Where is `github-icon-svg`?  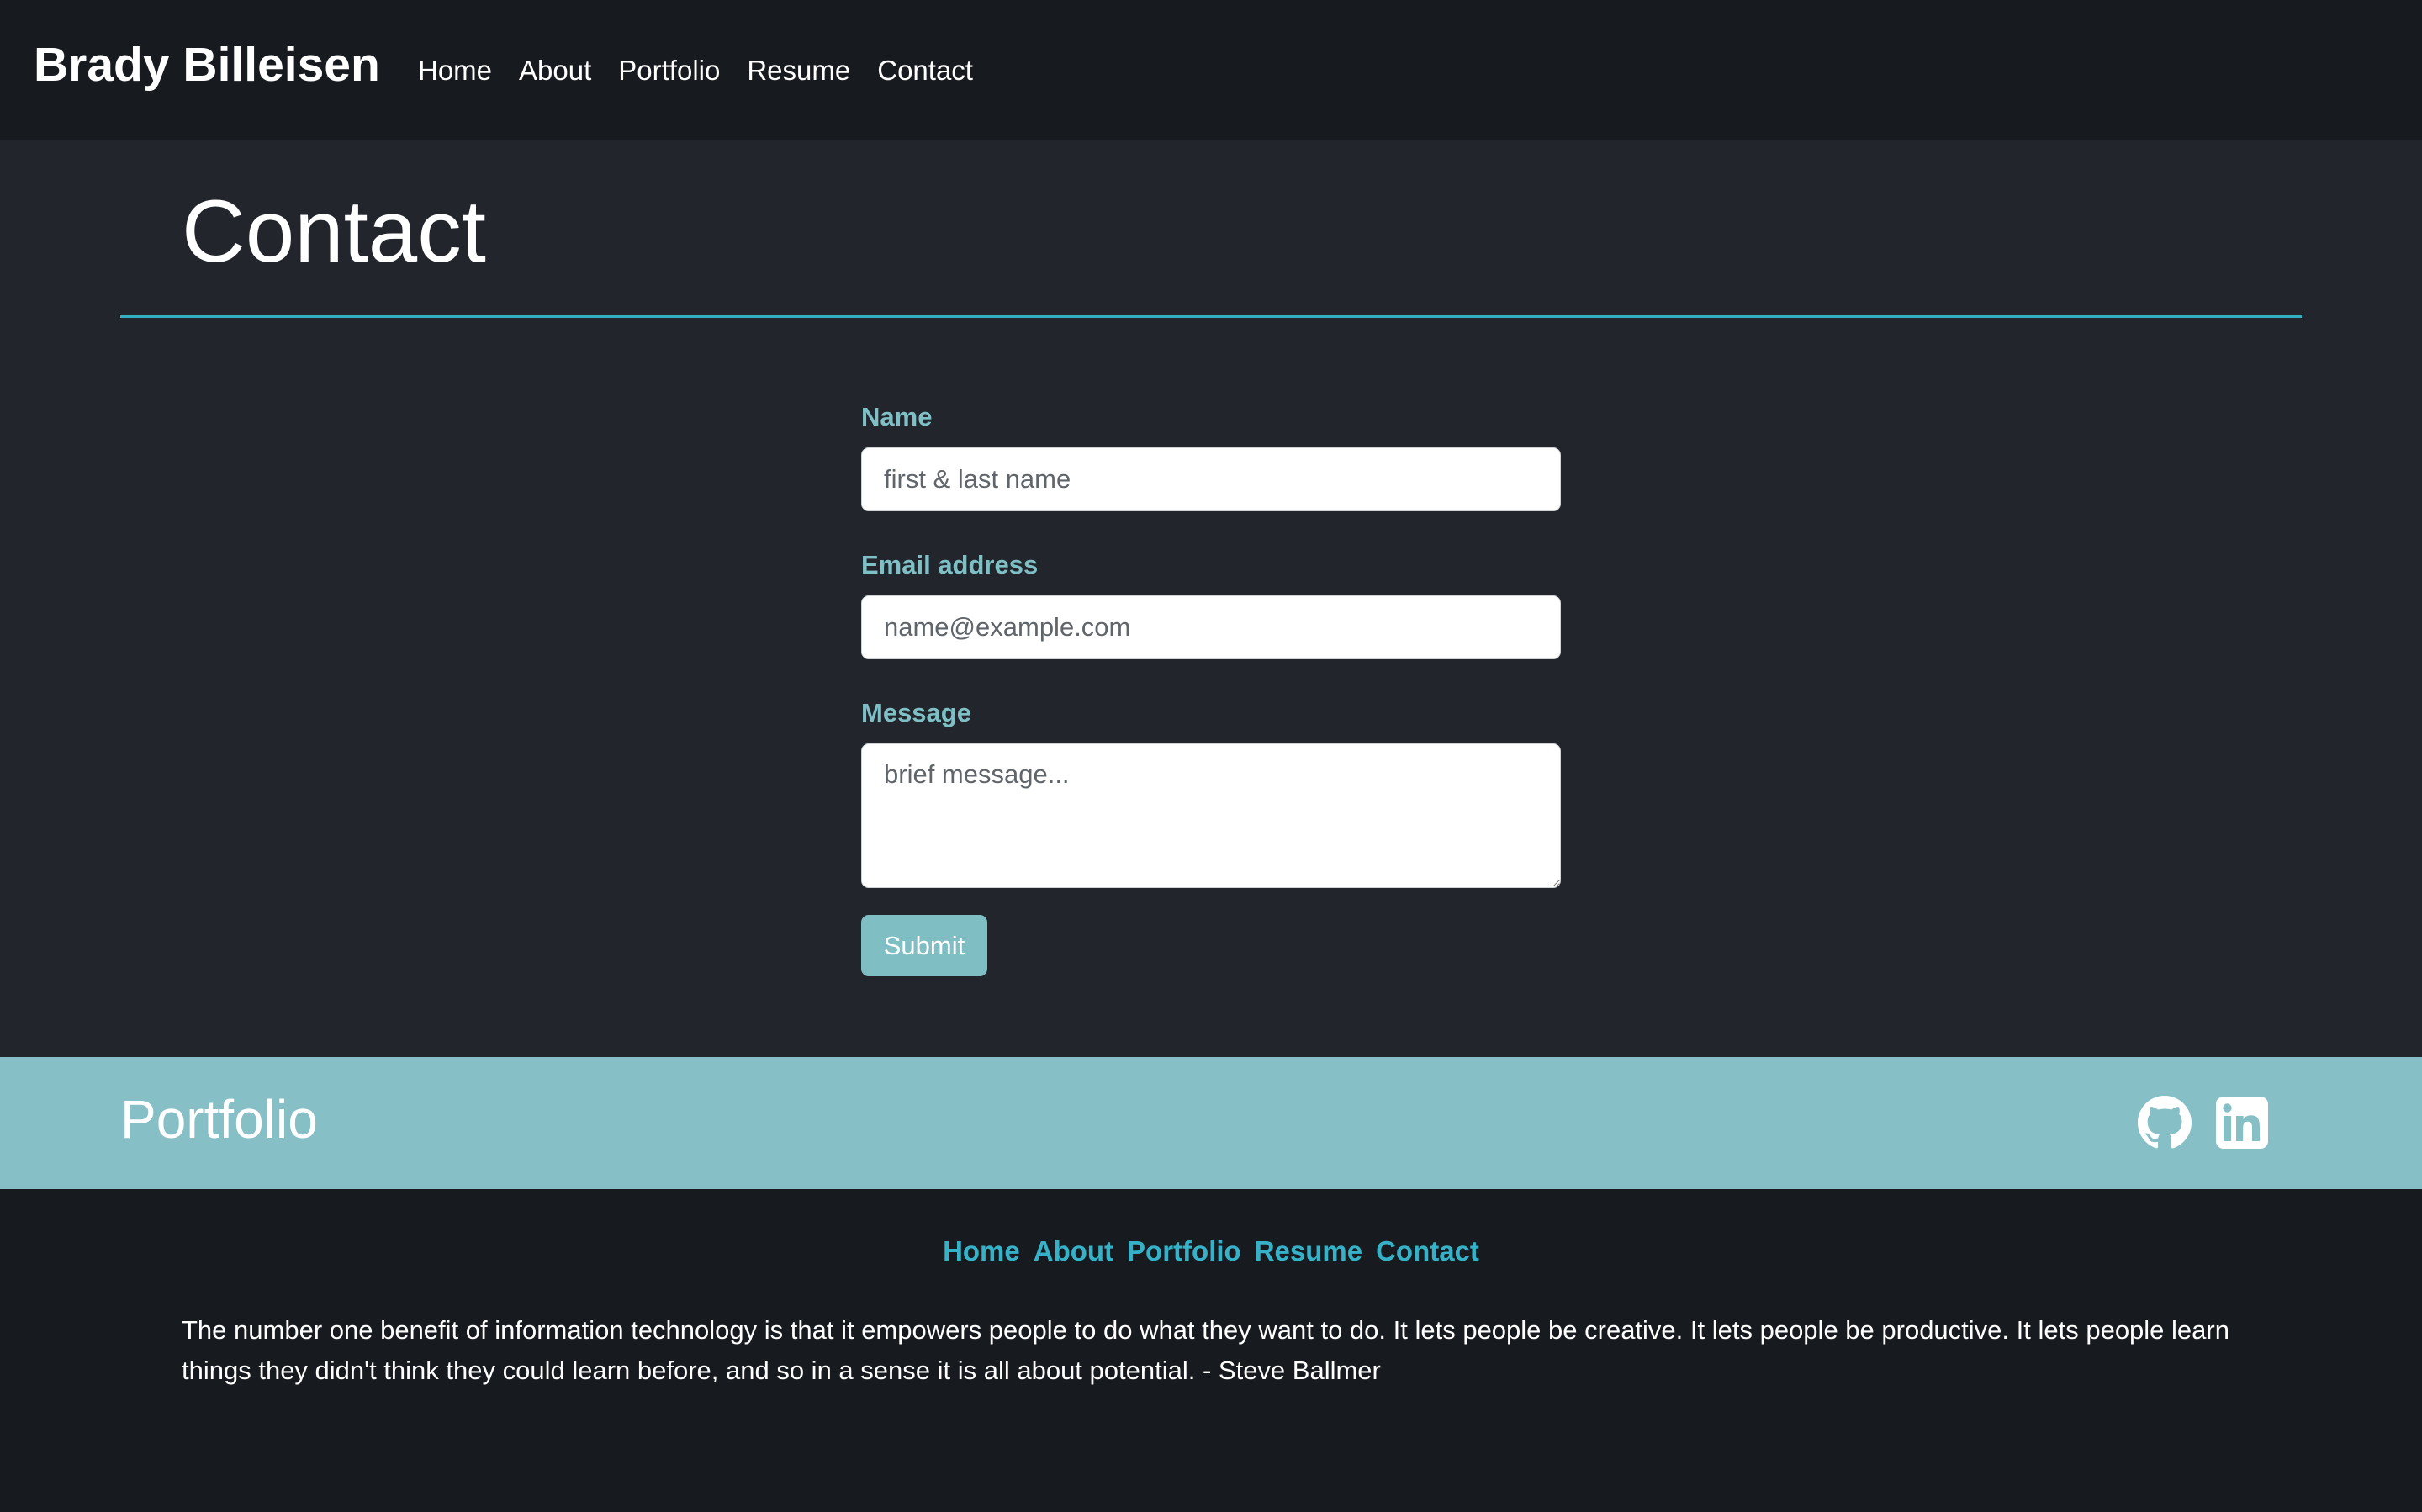 github-icon-svg is located at coordinates (2165, 1122).